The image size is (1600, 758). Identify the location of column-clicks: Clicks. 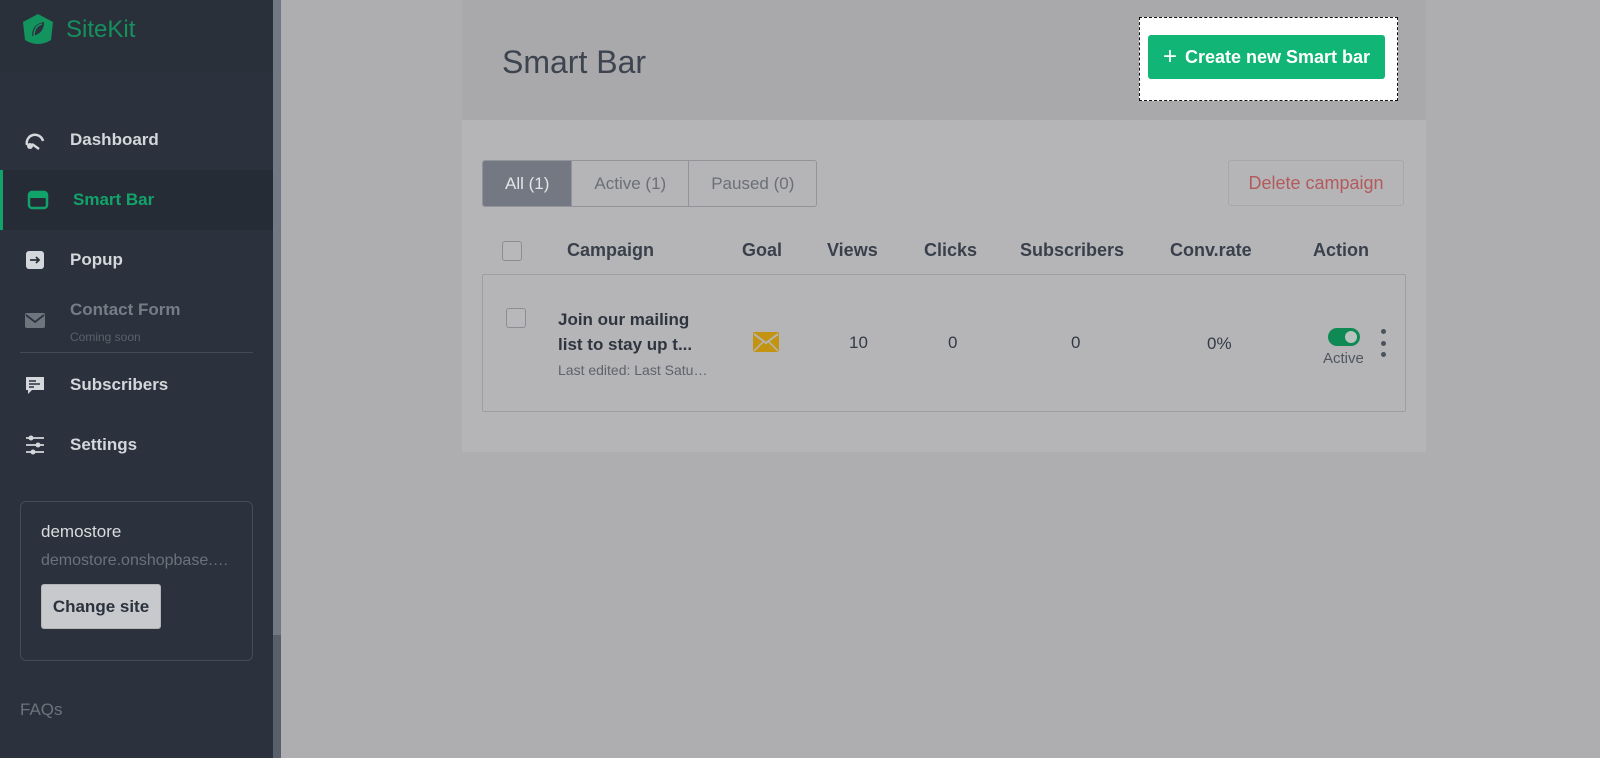
(951, 250).